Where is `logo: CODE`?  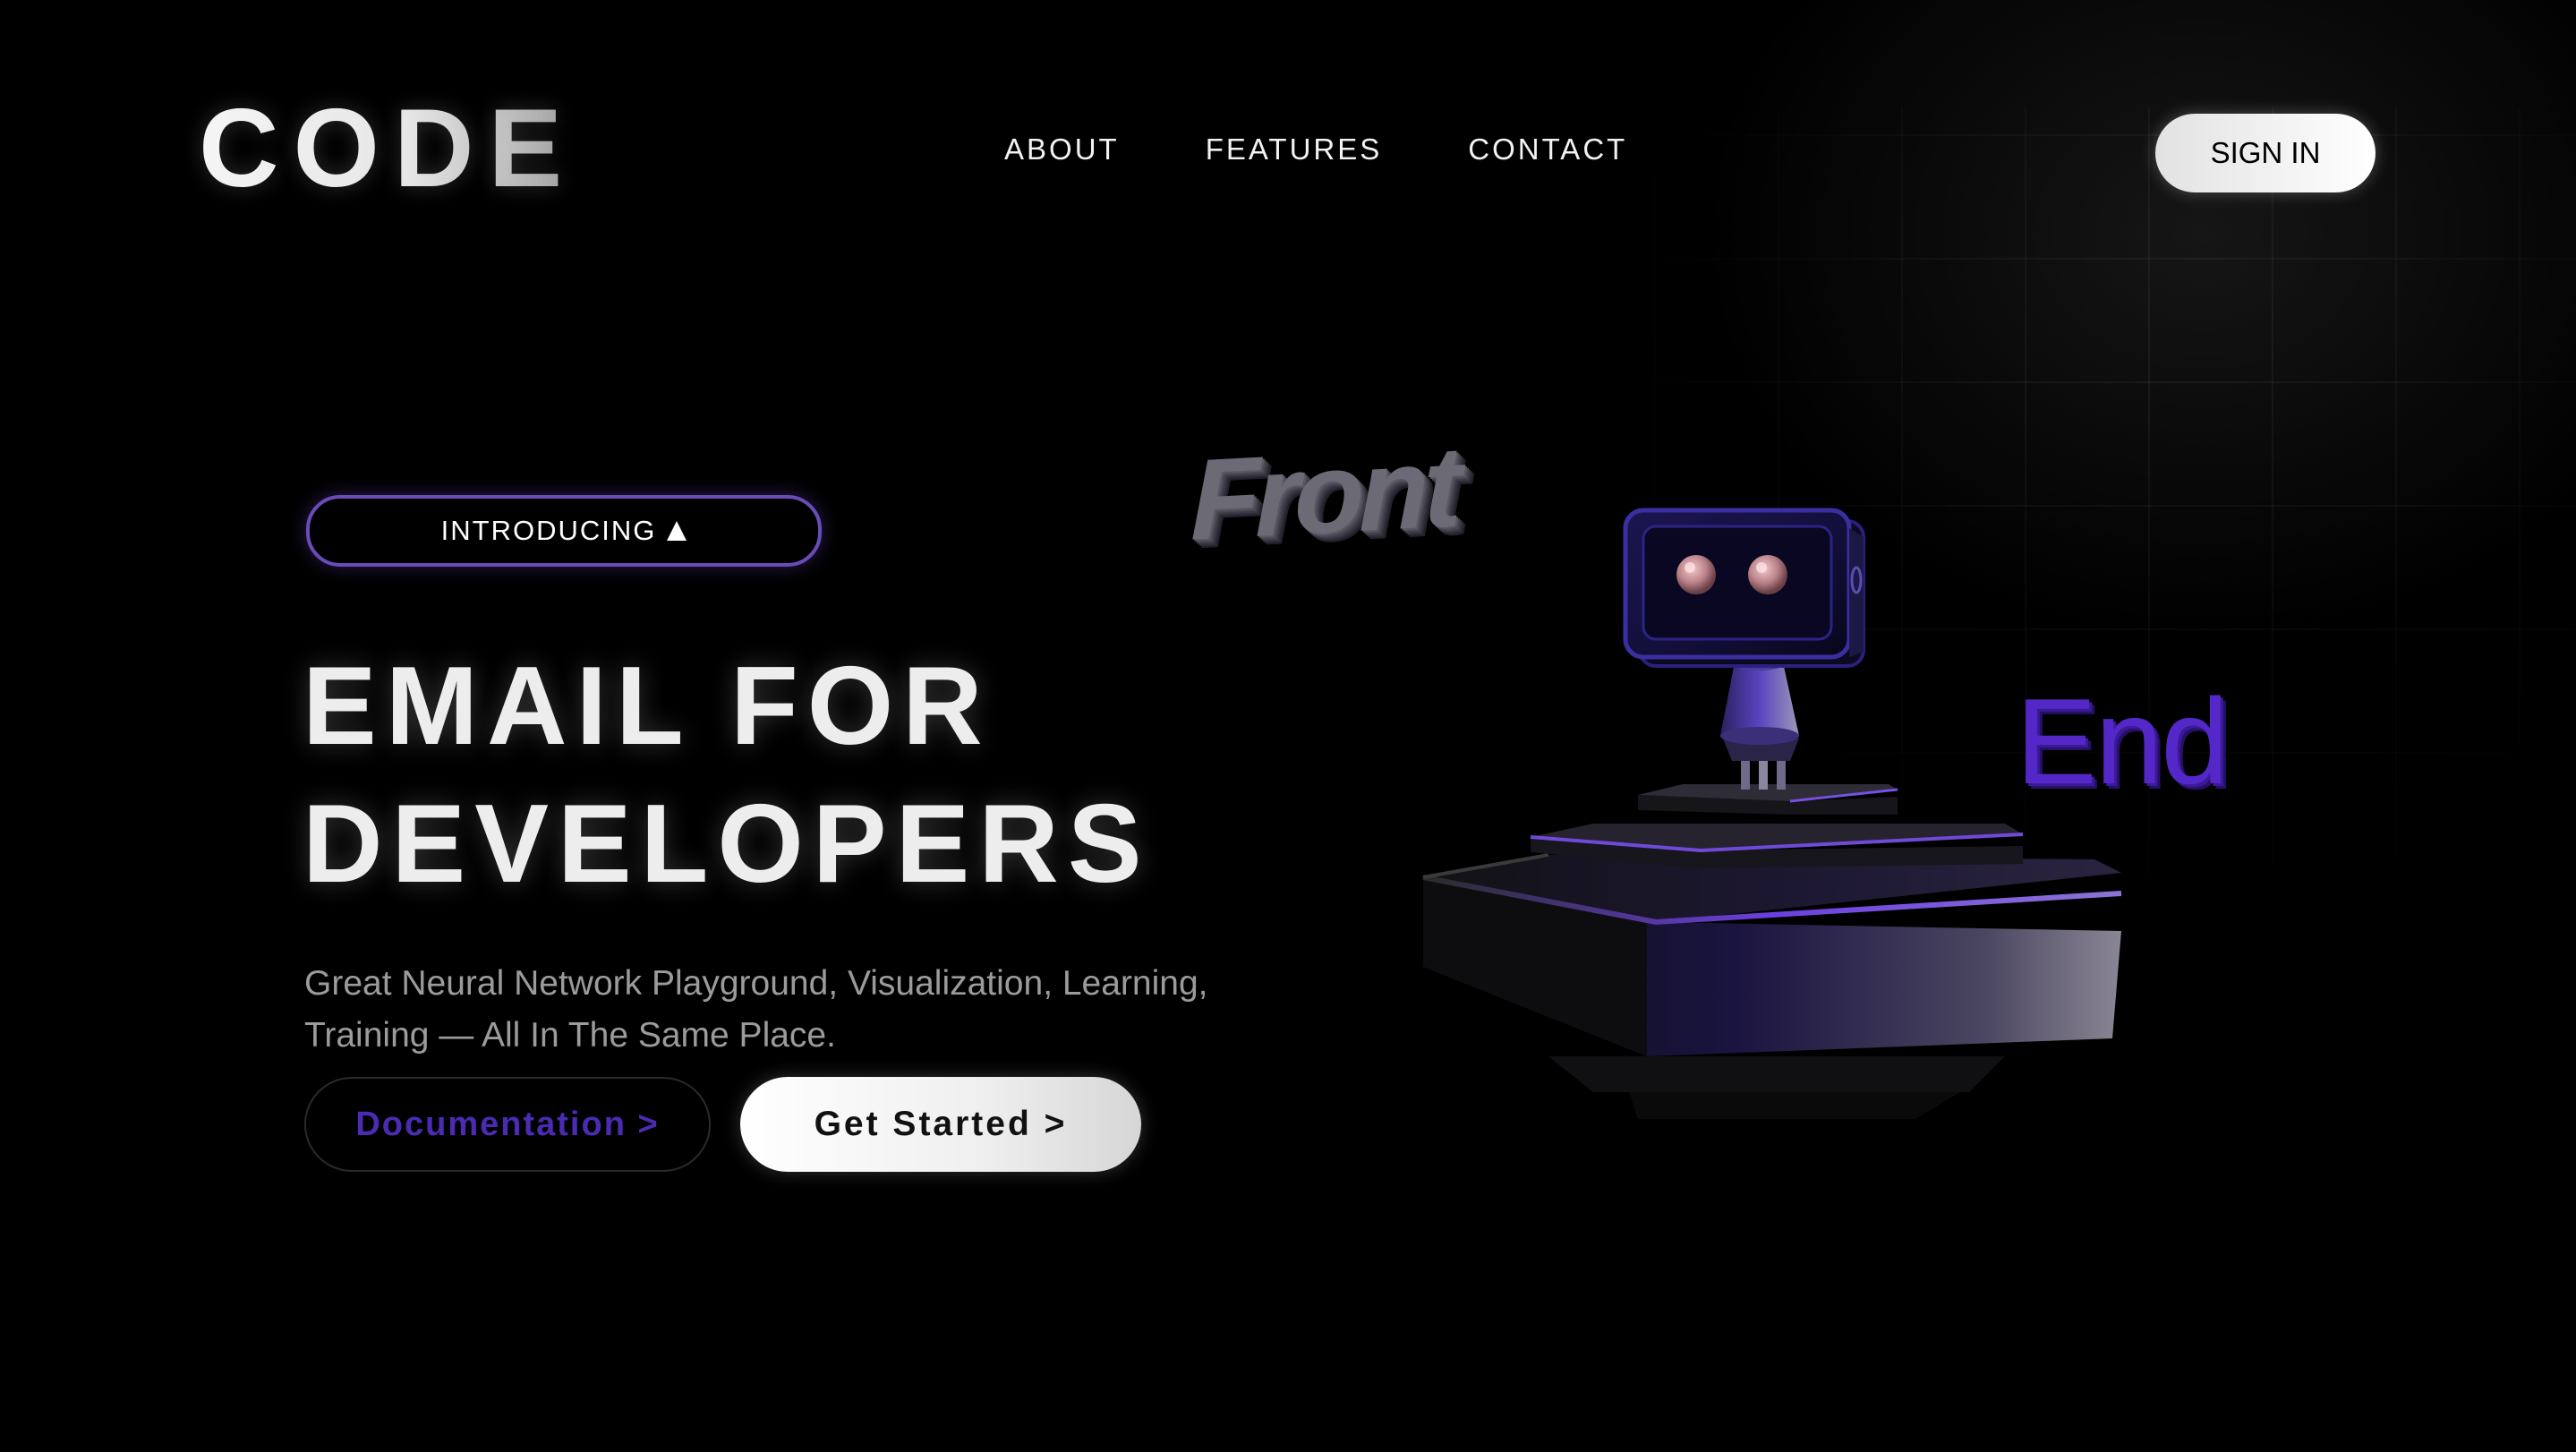
logo: CODE is located at coordinates (387, 148).